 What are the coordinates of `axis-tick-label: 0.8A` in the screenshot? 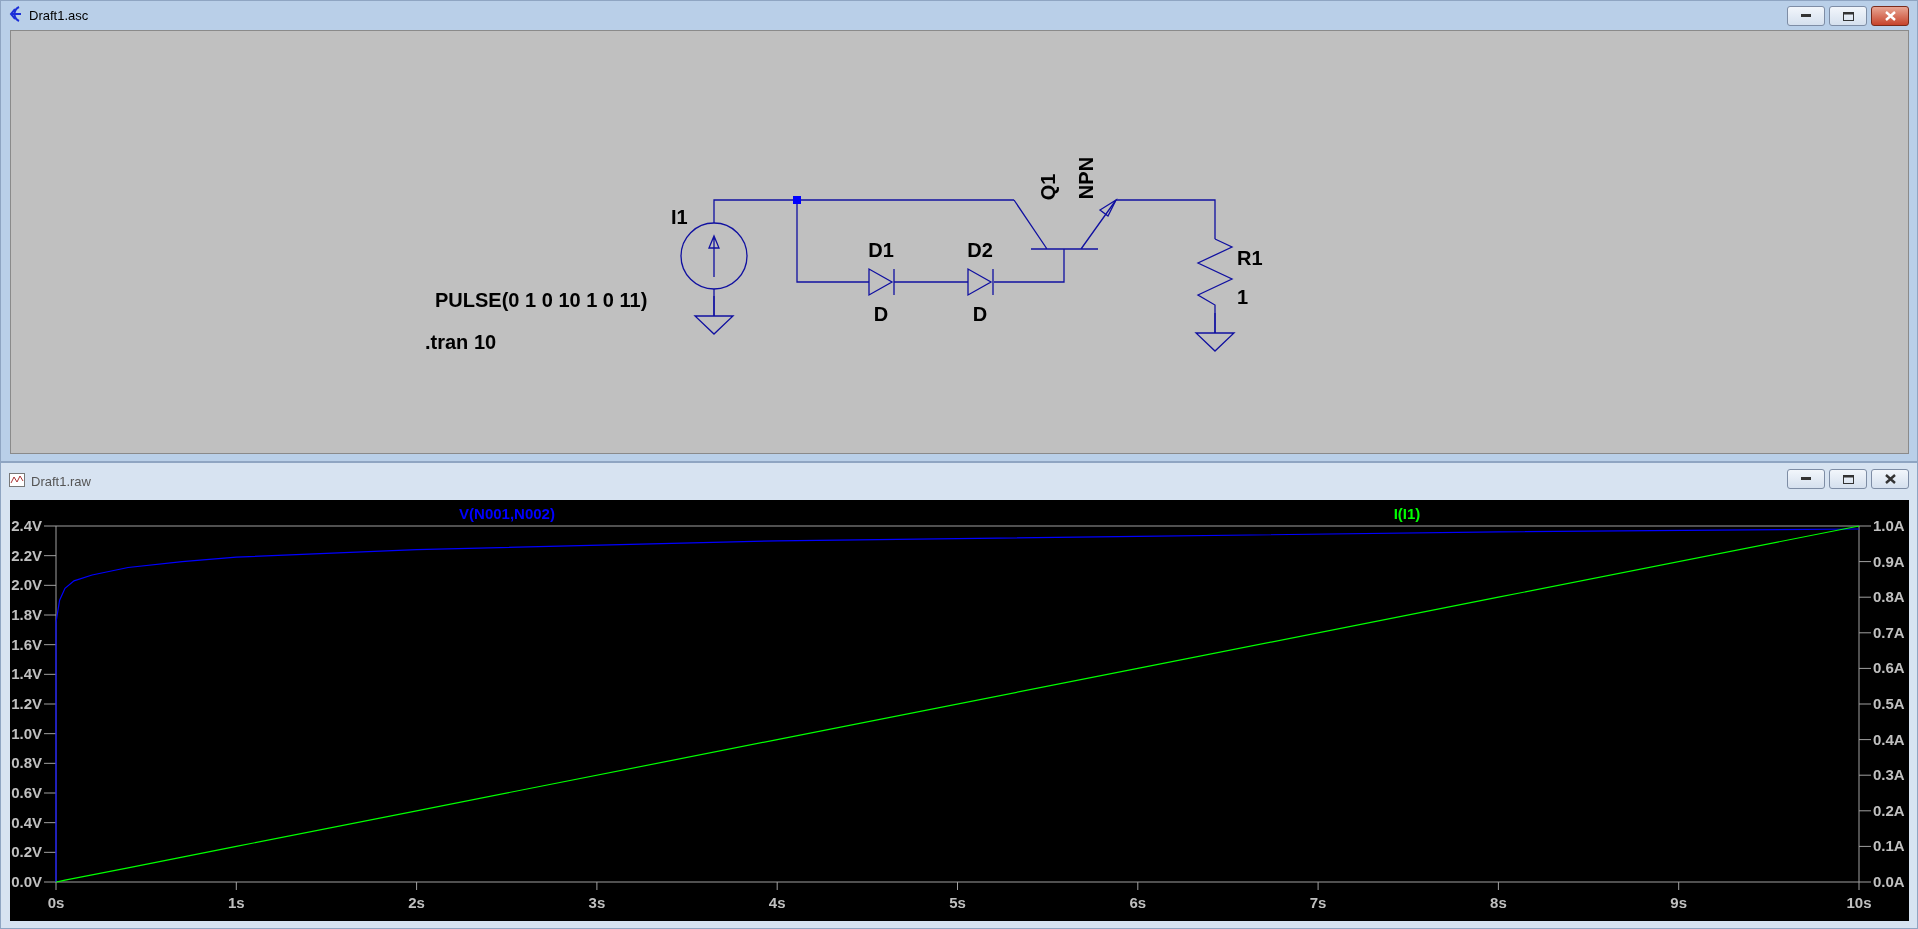 It's located at (1889, 597).